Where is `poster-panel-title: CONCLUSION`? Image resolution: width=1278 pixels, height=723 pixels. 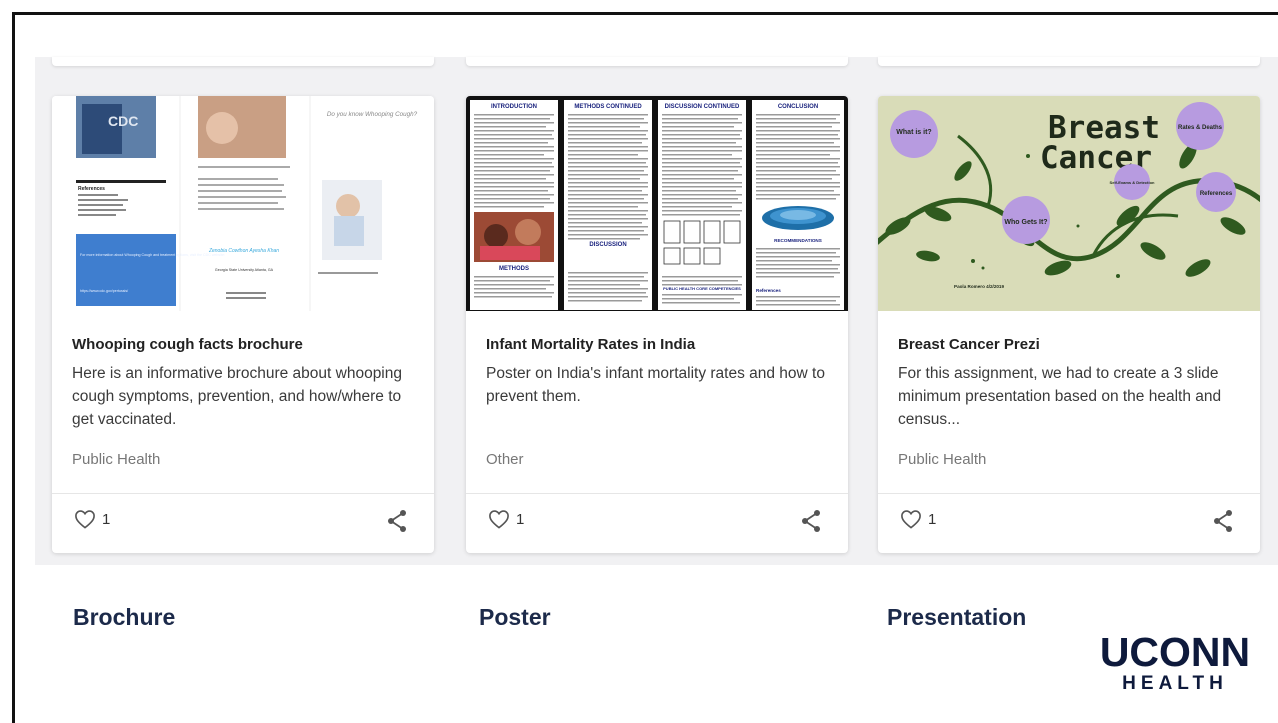
poster-panel-title: CONCLUSION is located at coordinates (798, 107).